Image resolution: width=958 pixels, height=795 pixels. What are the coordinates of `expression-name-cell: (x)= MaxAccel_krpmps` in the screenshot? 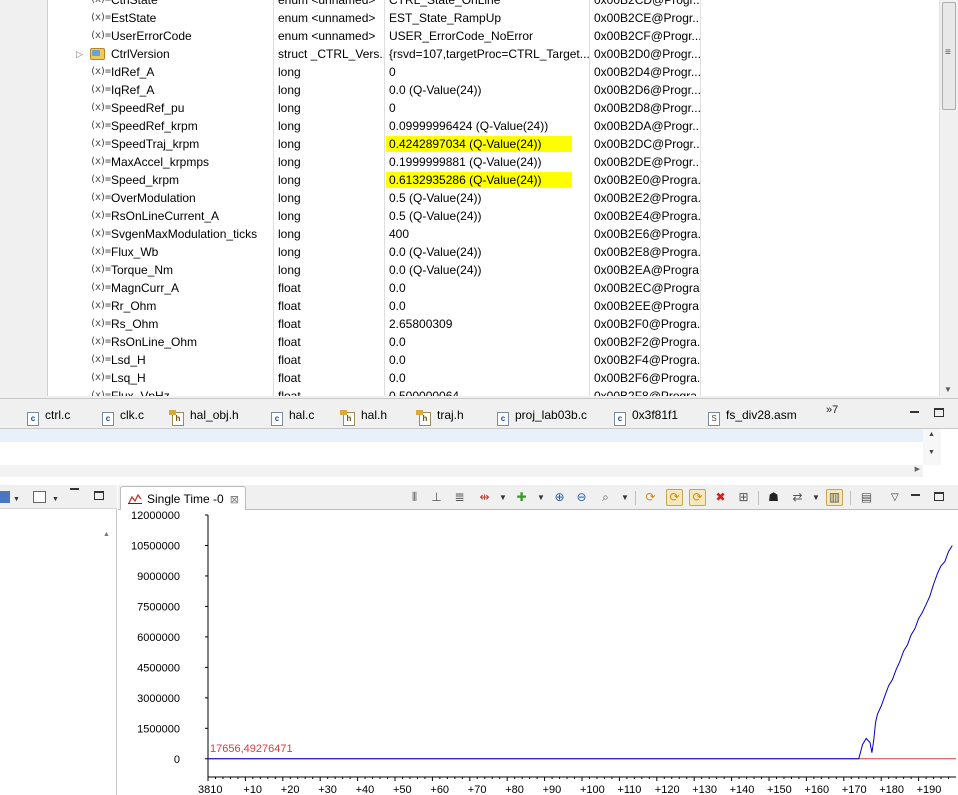 It's located at (161, 162).